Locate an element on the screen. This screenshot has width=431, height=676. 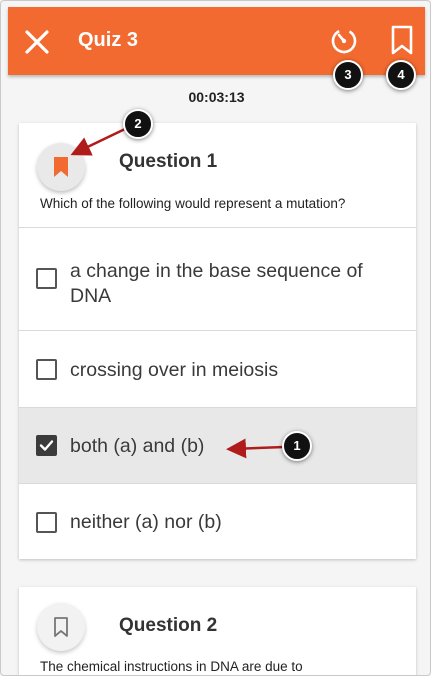
callout-4: 4 is located at coordinates (401, 75).